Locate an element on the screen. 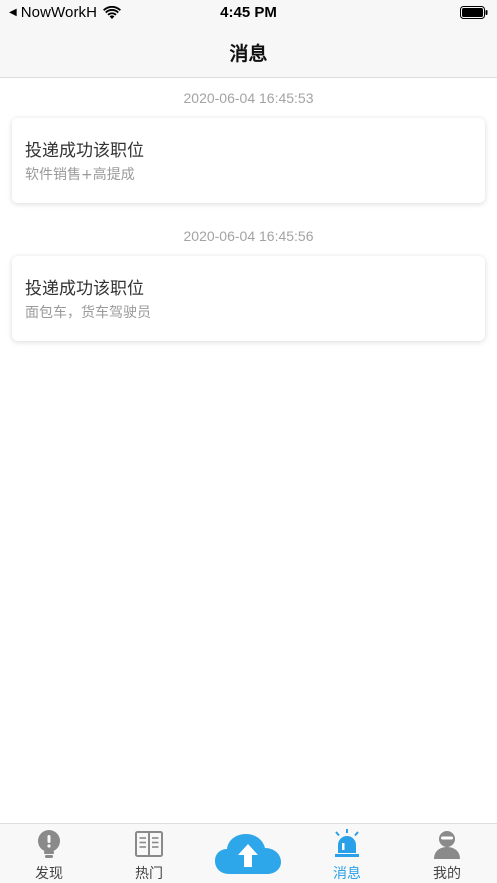 The width and height of the screenshot is (497, 883). message-timestamp: 2020-06-04 16:45:56 is located at coordinates (248, 236).